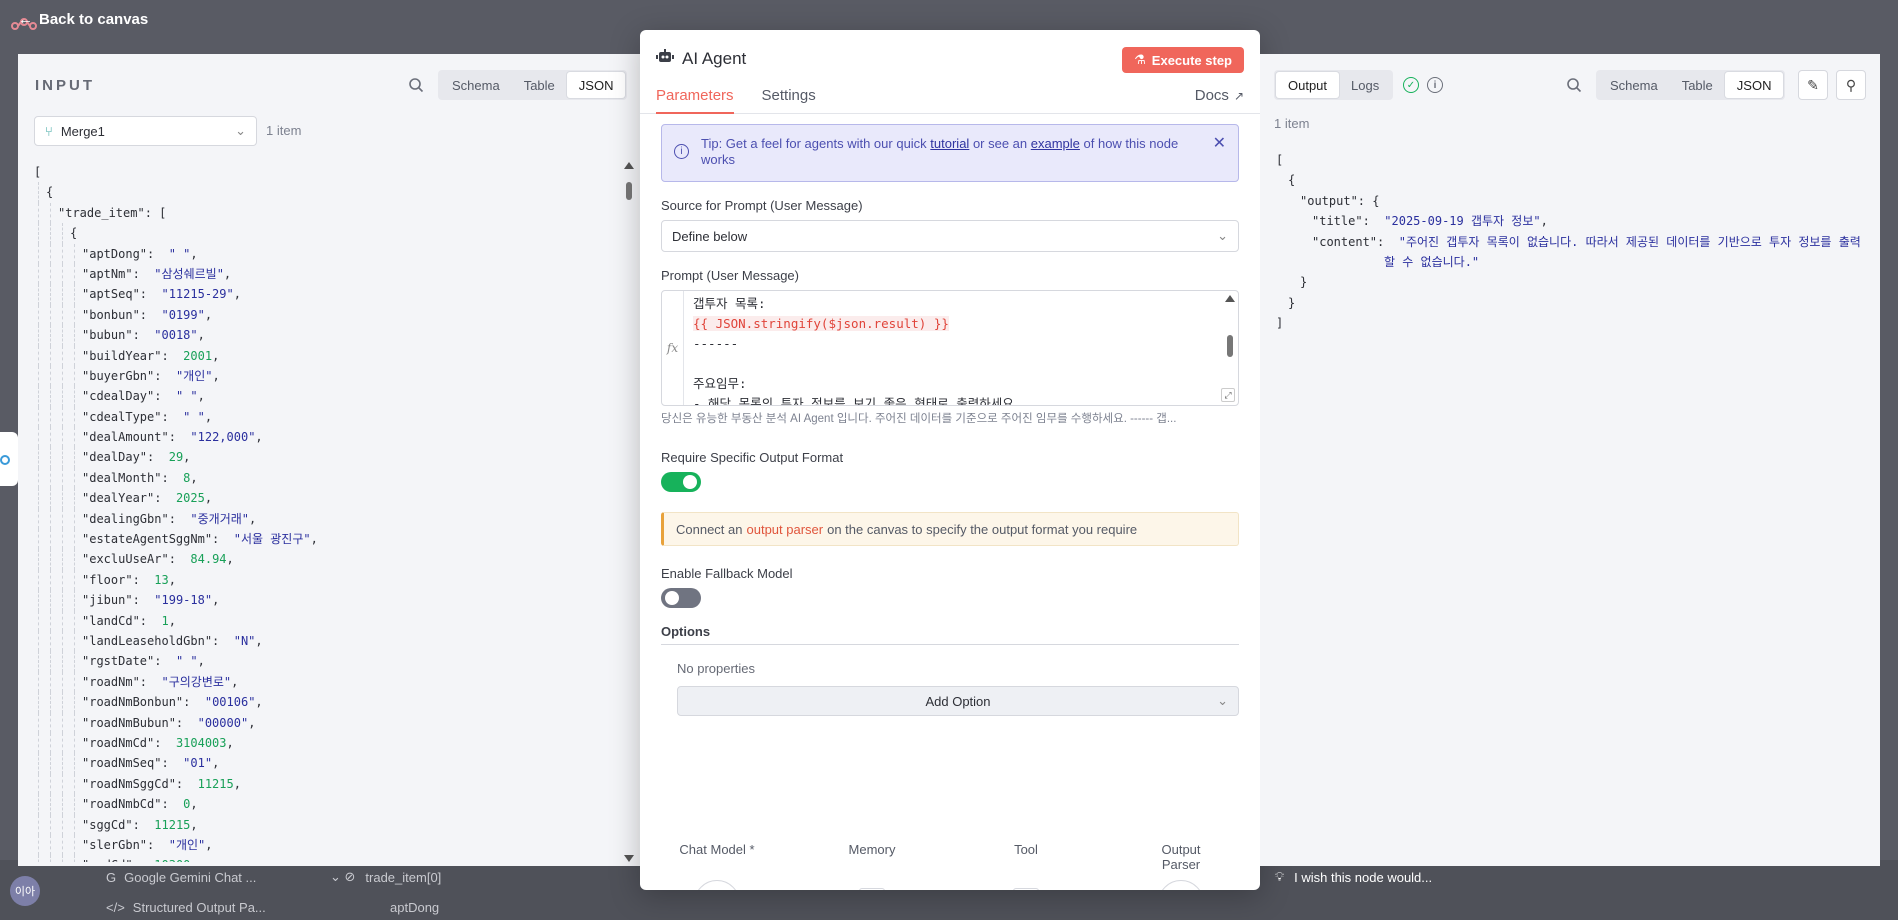 The height and width of the screenshot is (920, 1898). Describe the element at coordinates (334, 335) in the screenshot. I see `json-line: "bubun": "0018",` at that location.